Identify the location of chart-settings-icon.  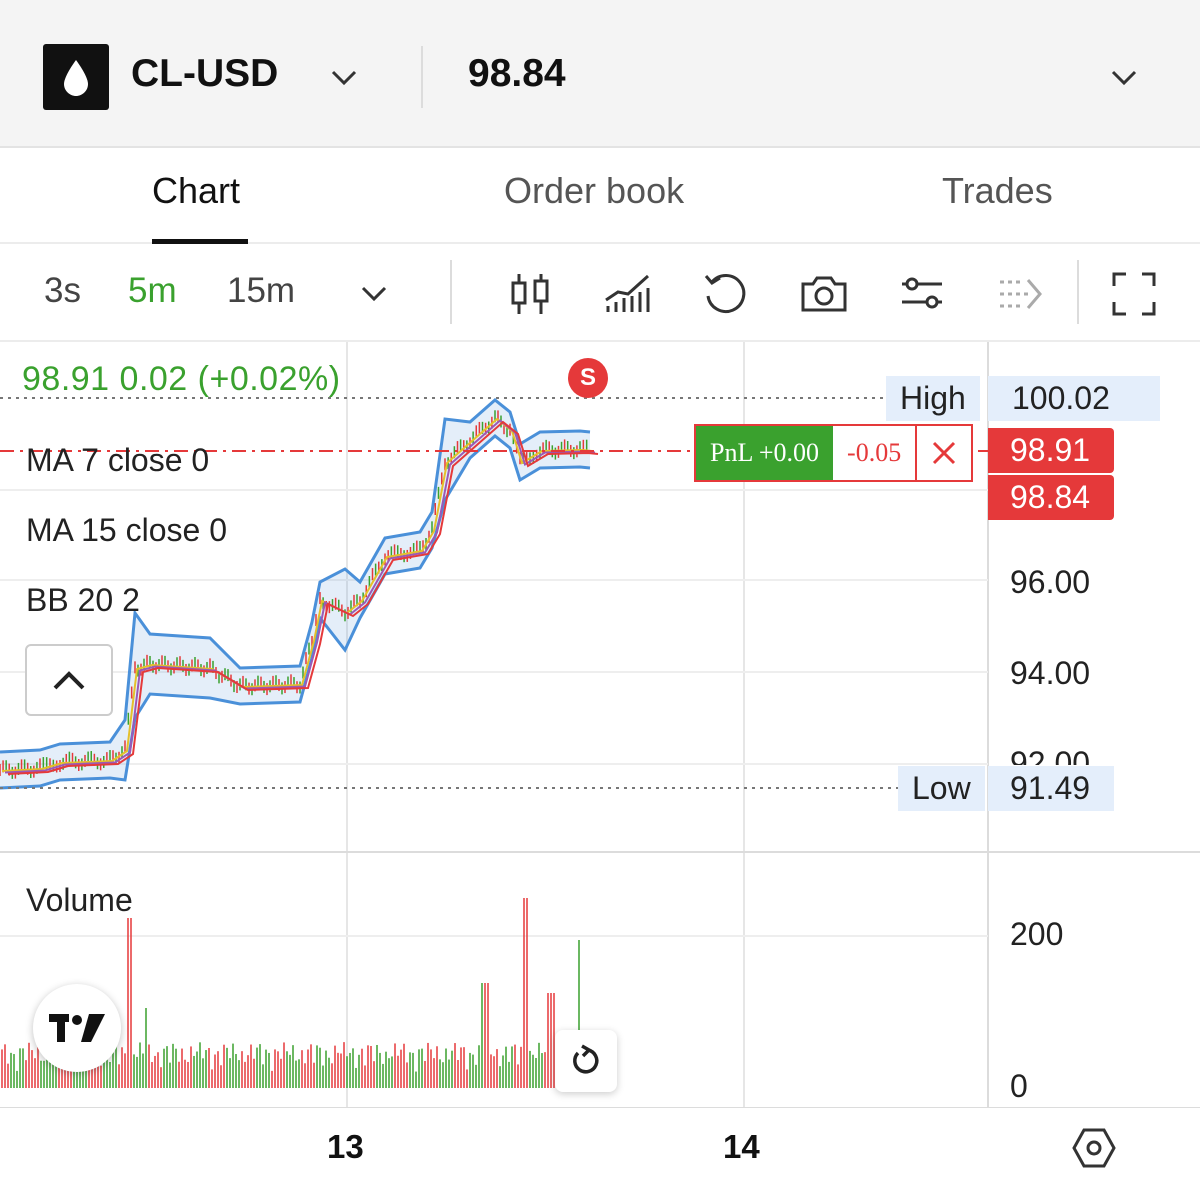
(1094, 1148).